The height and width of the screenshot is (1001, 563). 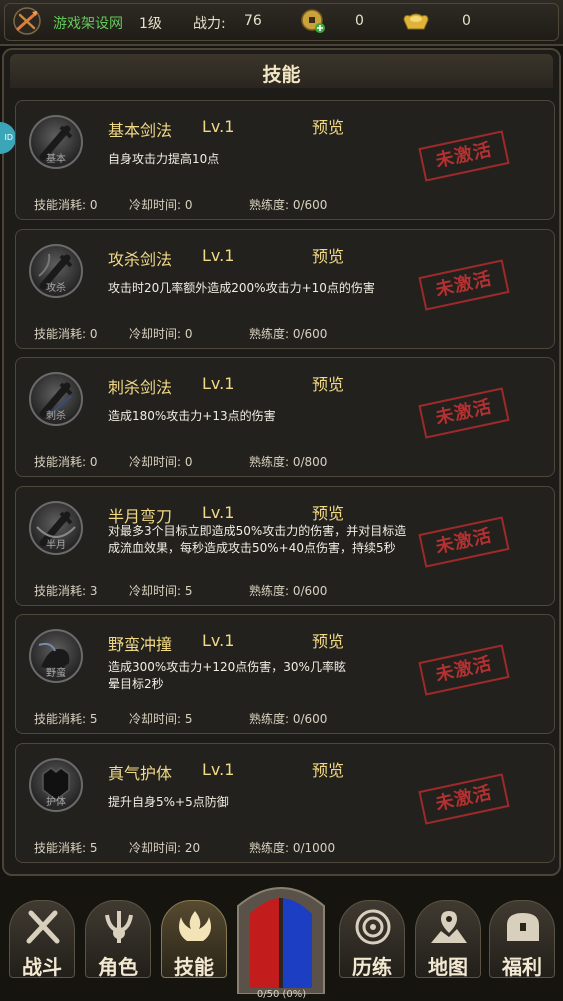 I want to click on player-level: 1级, so click(x=150, y=24).